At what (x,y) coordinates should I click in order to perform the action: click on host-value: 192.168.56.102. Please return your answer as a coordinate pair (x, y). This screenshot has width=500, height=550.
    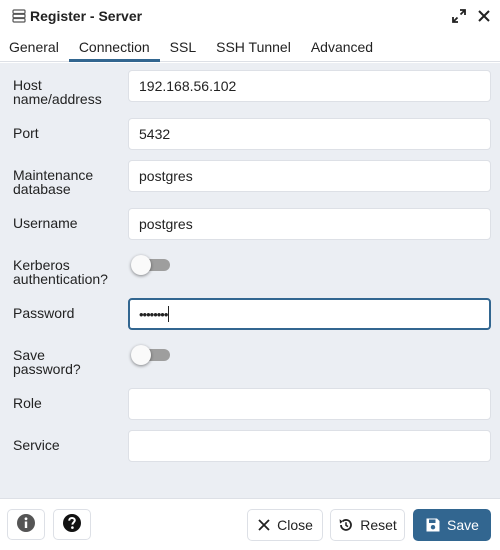
    Looking at the image, I should click on (188, 86).